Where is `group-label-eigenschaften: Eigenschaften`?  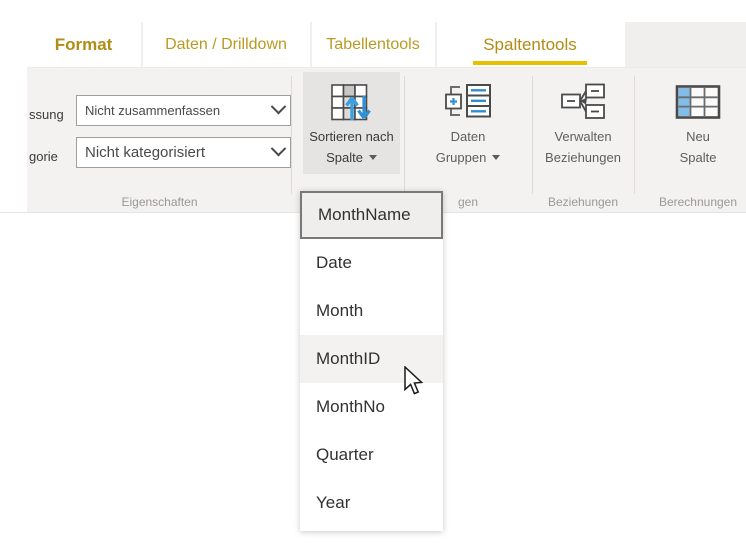 group-label-eigenschaften: Eigenschaften is located at coordinates (159, 202).